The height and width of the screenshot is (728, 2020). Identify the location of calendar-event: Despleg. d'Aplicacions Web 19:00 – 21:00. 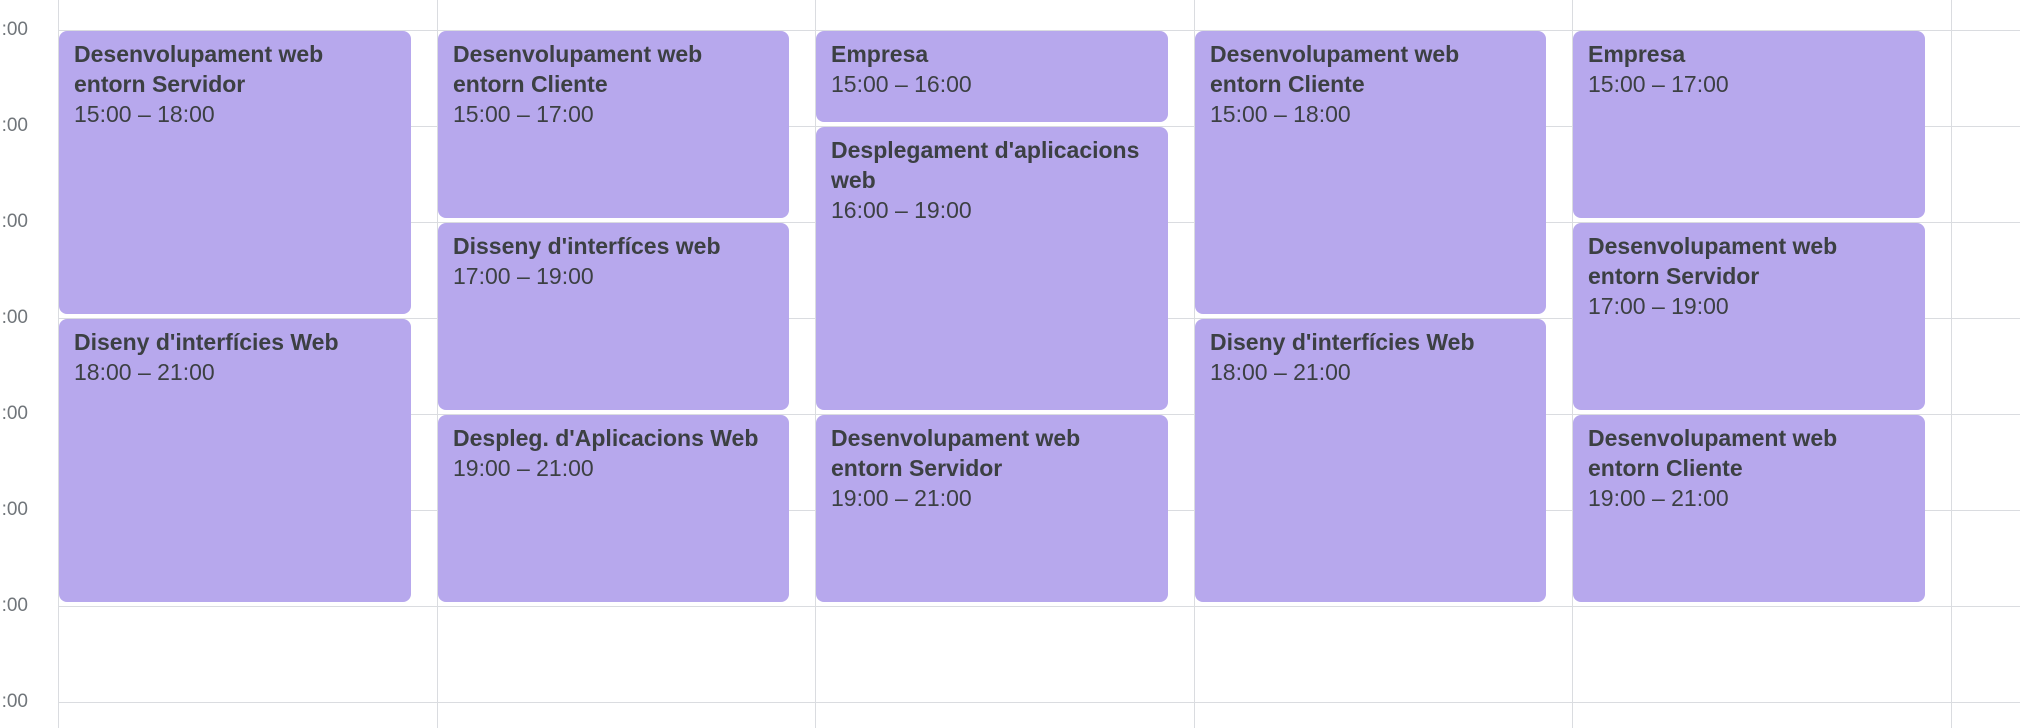
(613, 508).